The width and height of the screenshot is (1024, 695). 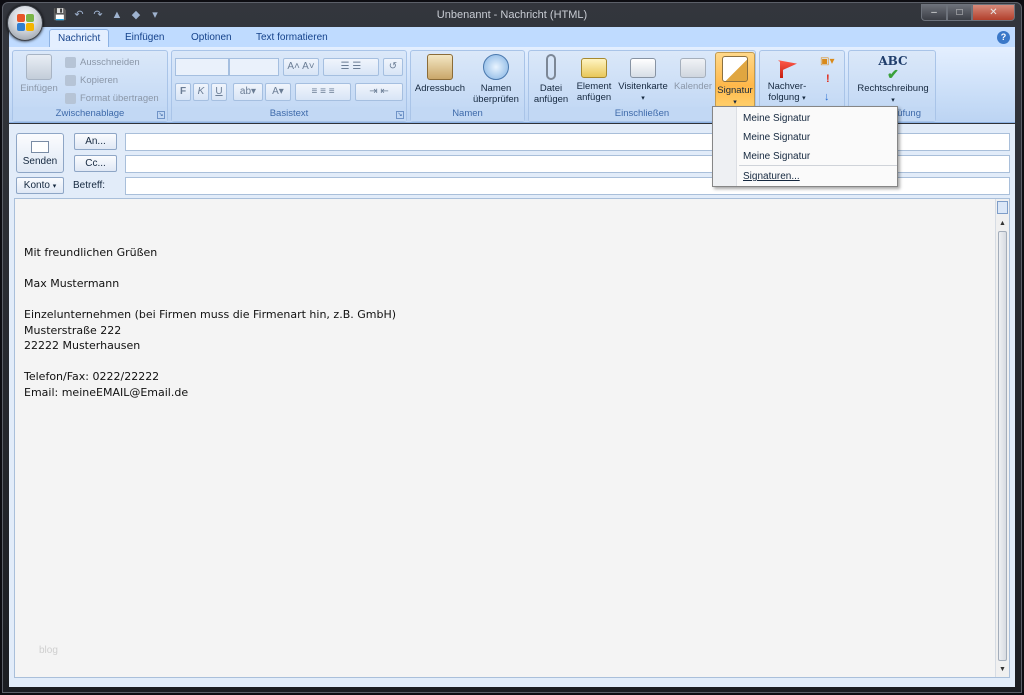 I want to click on scroll-up-icon: ▲, so click(x=1002, y=224).